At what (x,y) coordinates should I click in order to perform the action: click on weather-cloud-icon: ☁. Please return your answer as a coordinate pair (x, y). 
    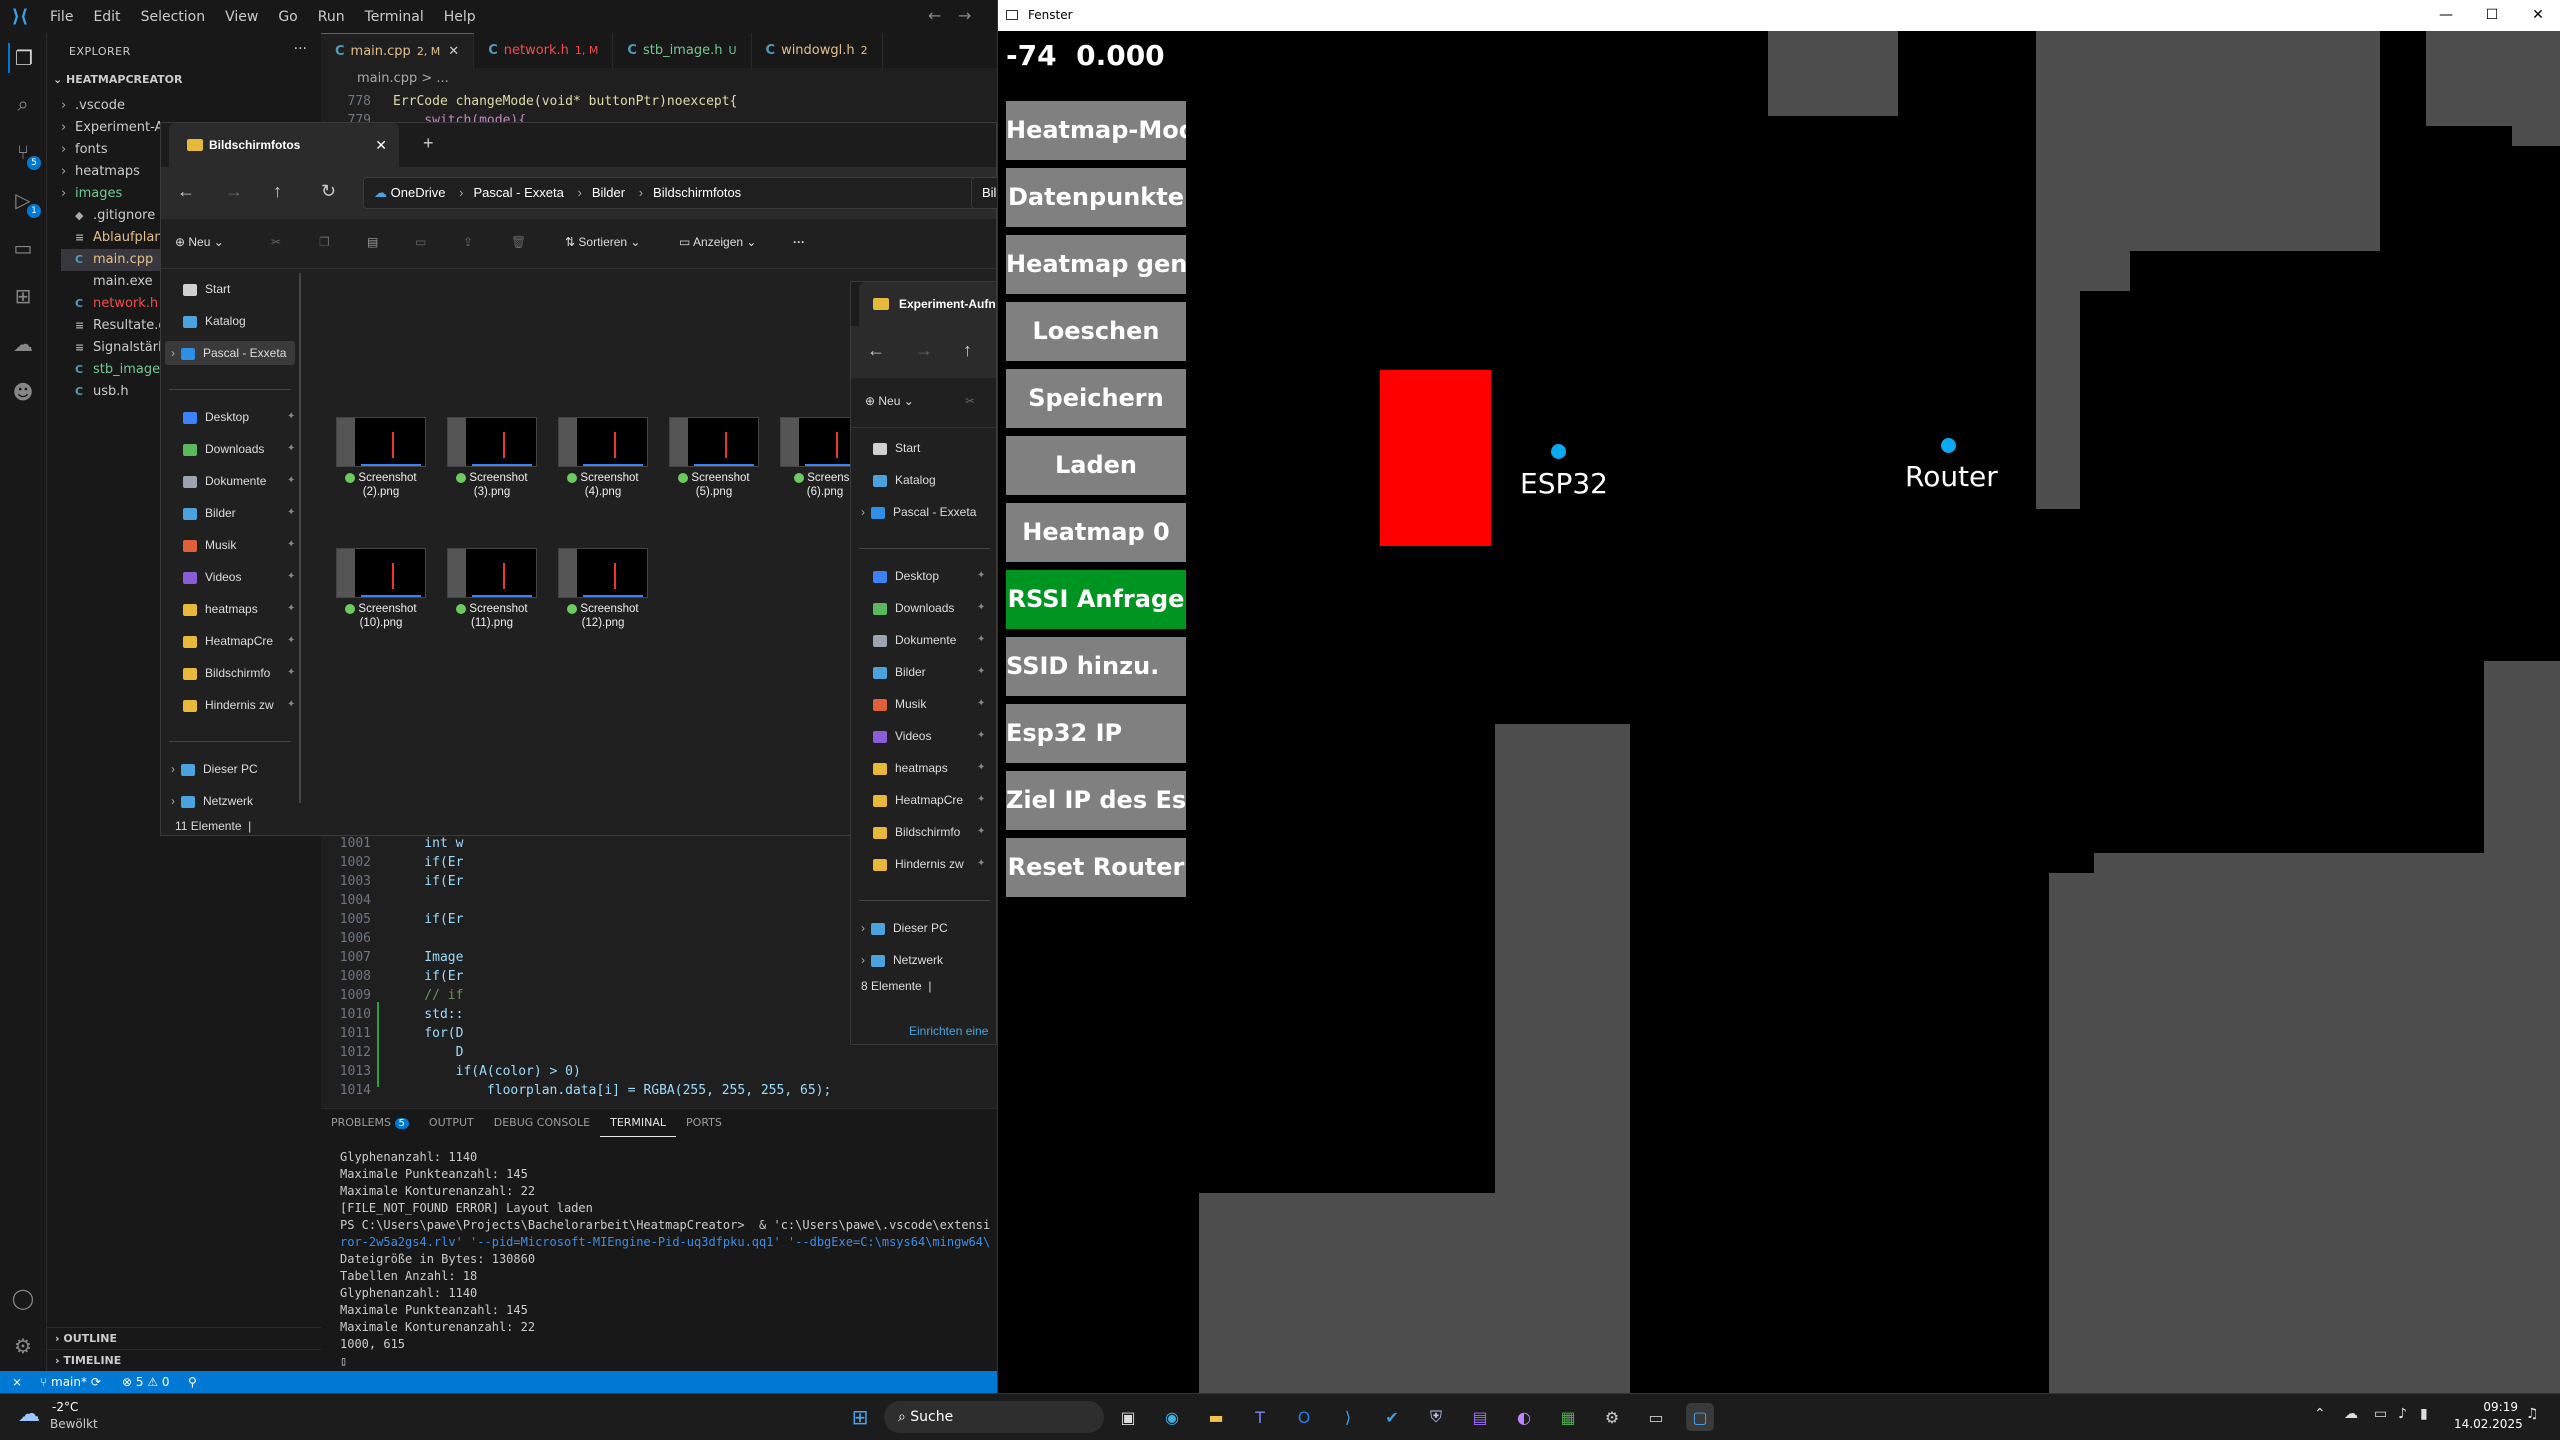
    Looking at the image, I should click on (29, 1414).